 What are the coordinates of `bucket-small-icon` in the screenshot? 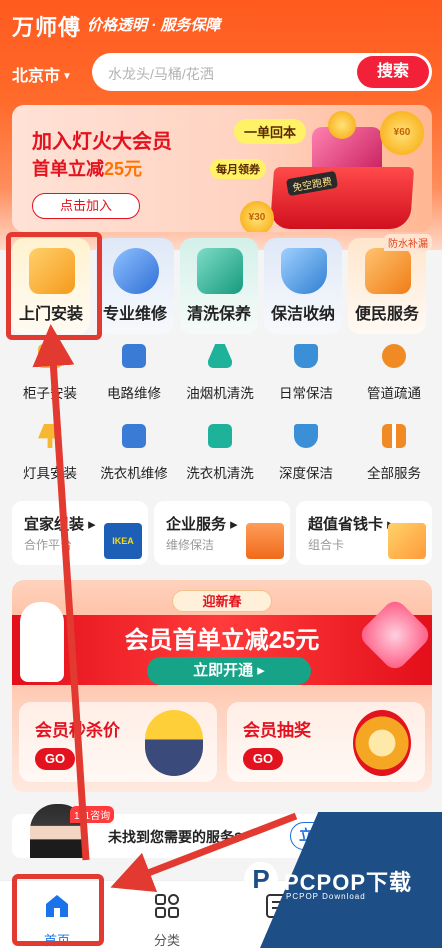 It's located at (306, 356).